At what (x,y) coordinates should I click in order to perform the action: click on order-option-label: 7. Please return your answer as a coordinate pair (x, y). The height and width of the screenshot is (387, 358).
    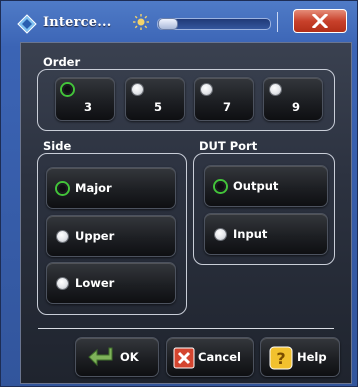
    Looking at the image, I should click on (227, 107).